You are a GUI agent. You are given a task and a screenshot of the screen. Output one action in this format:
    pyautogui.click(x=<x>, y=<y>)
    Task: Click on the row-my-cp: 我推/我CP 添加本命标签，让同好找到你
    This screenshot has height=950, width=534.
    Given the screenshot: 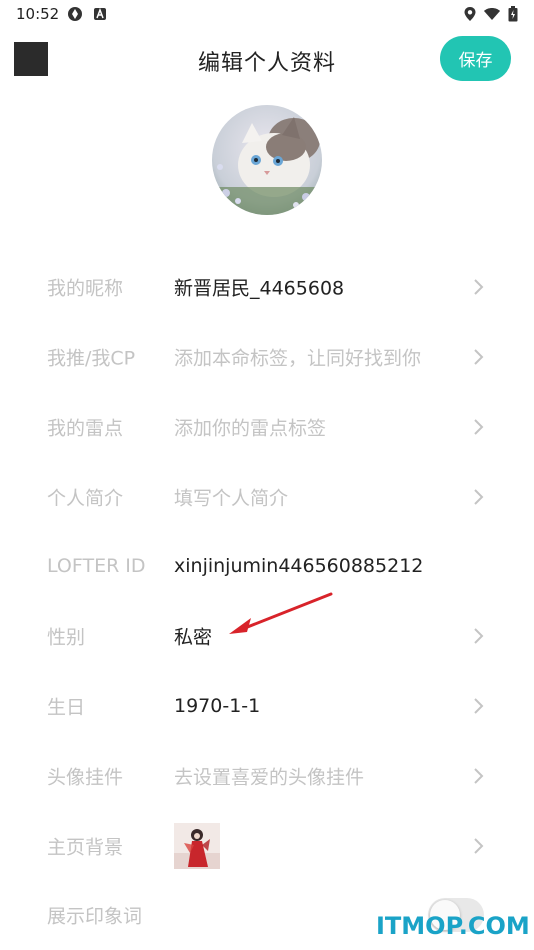 What is the action you would take?
    pyautogui.click(x=267, y=357)
    